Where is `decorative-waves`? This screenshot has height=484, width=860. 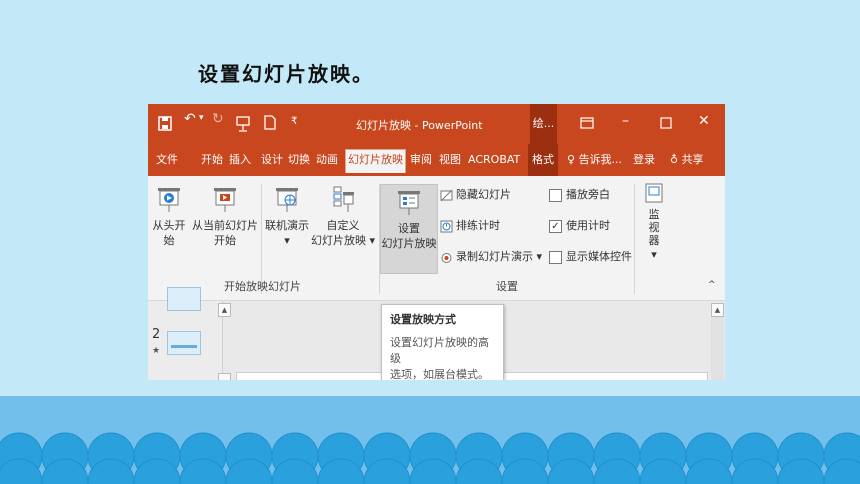
decorative-waves is located at coordinates (430, 457).